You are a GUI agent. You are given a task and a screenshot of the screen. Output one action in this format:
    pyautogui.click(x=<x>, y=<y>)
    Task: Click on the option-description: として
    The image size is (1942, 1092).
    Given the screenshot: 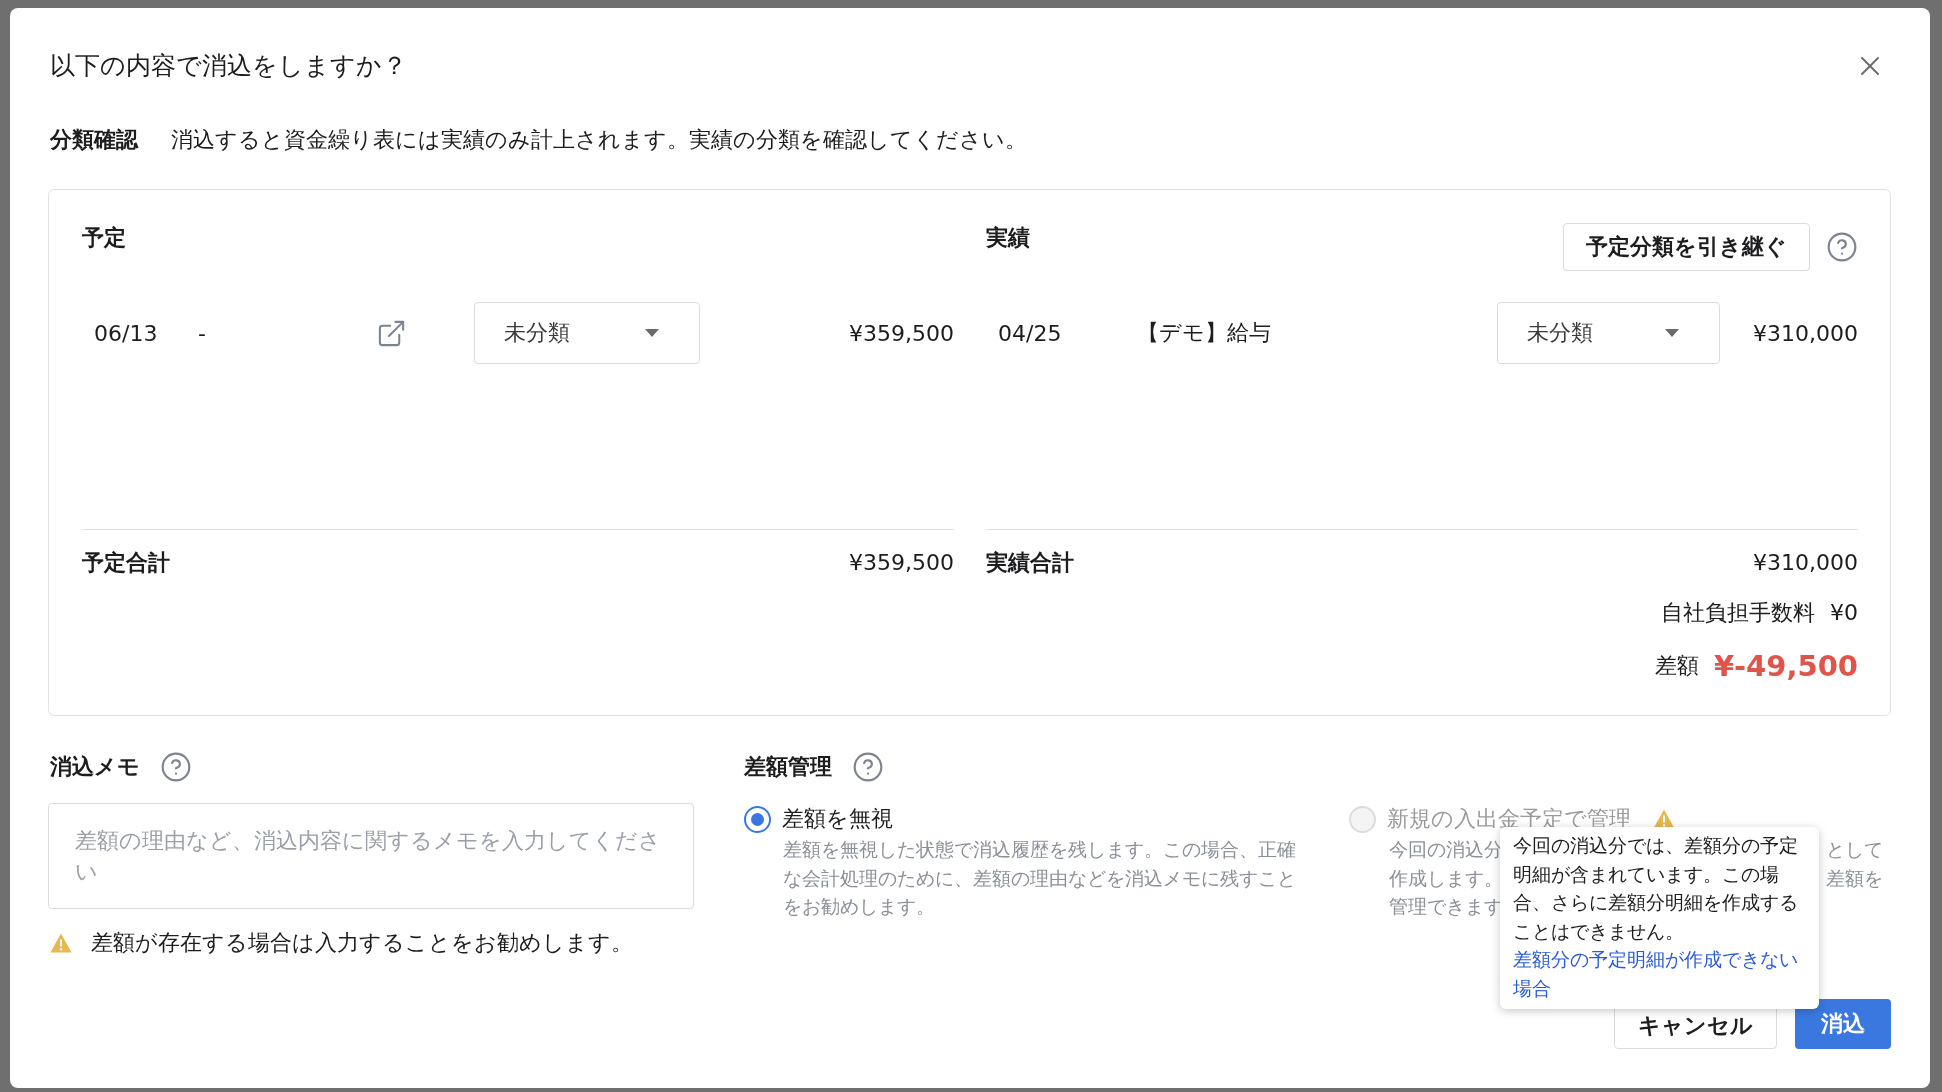 What is the action you would take?
    pyautogui.click(x=1854, y=850)
    